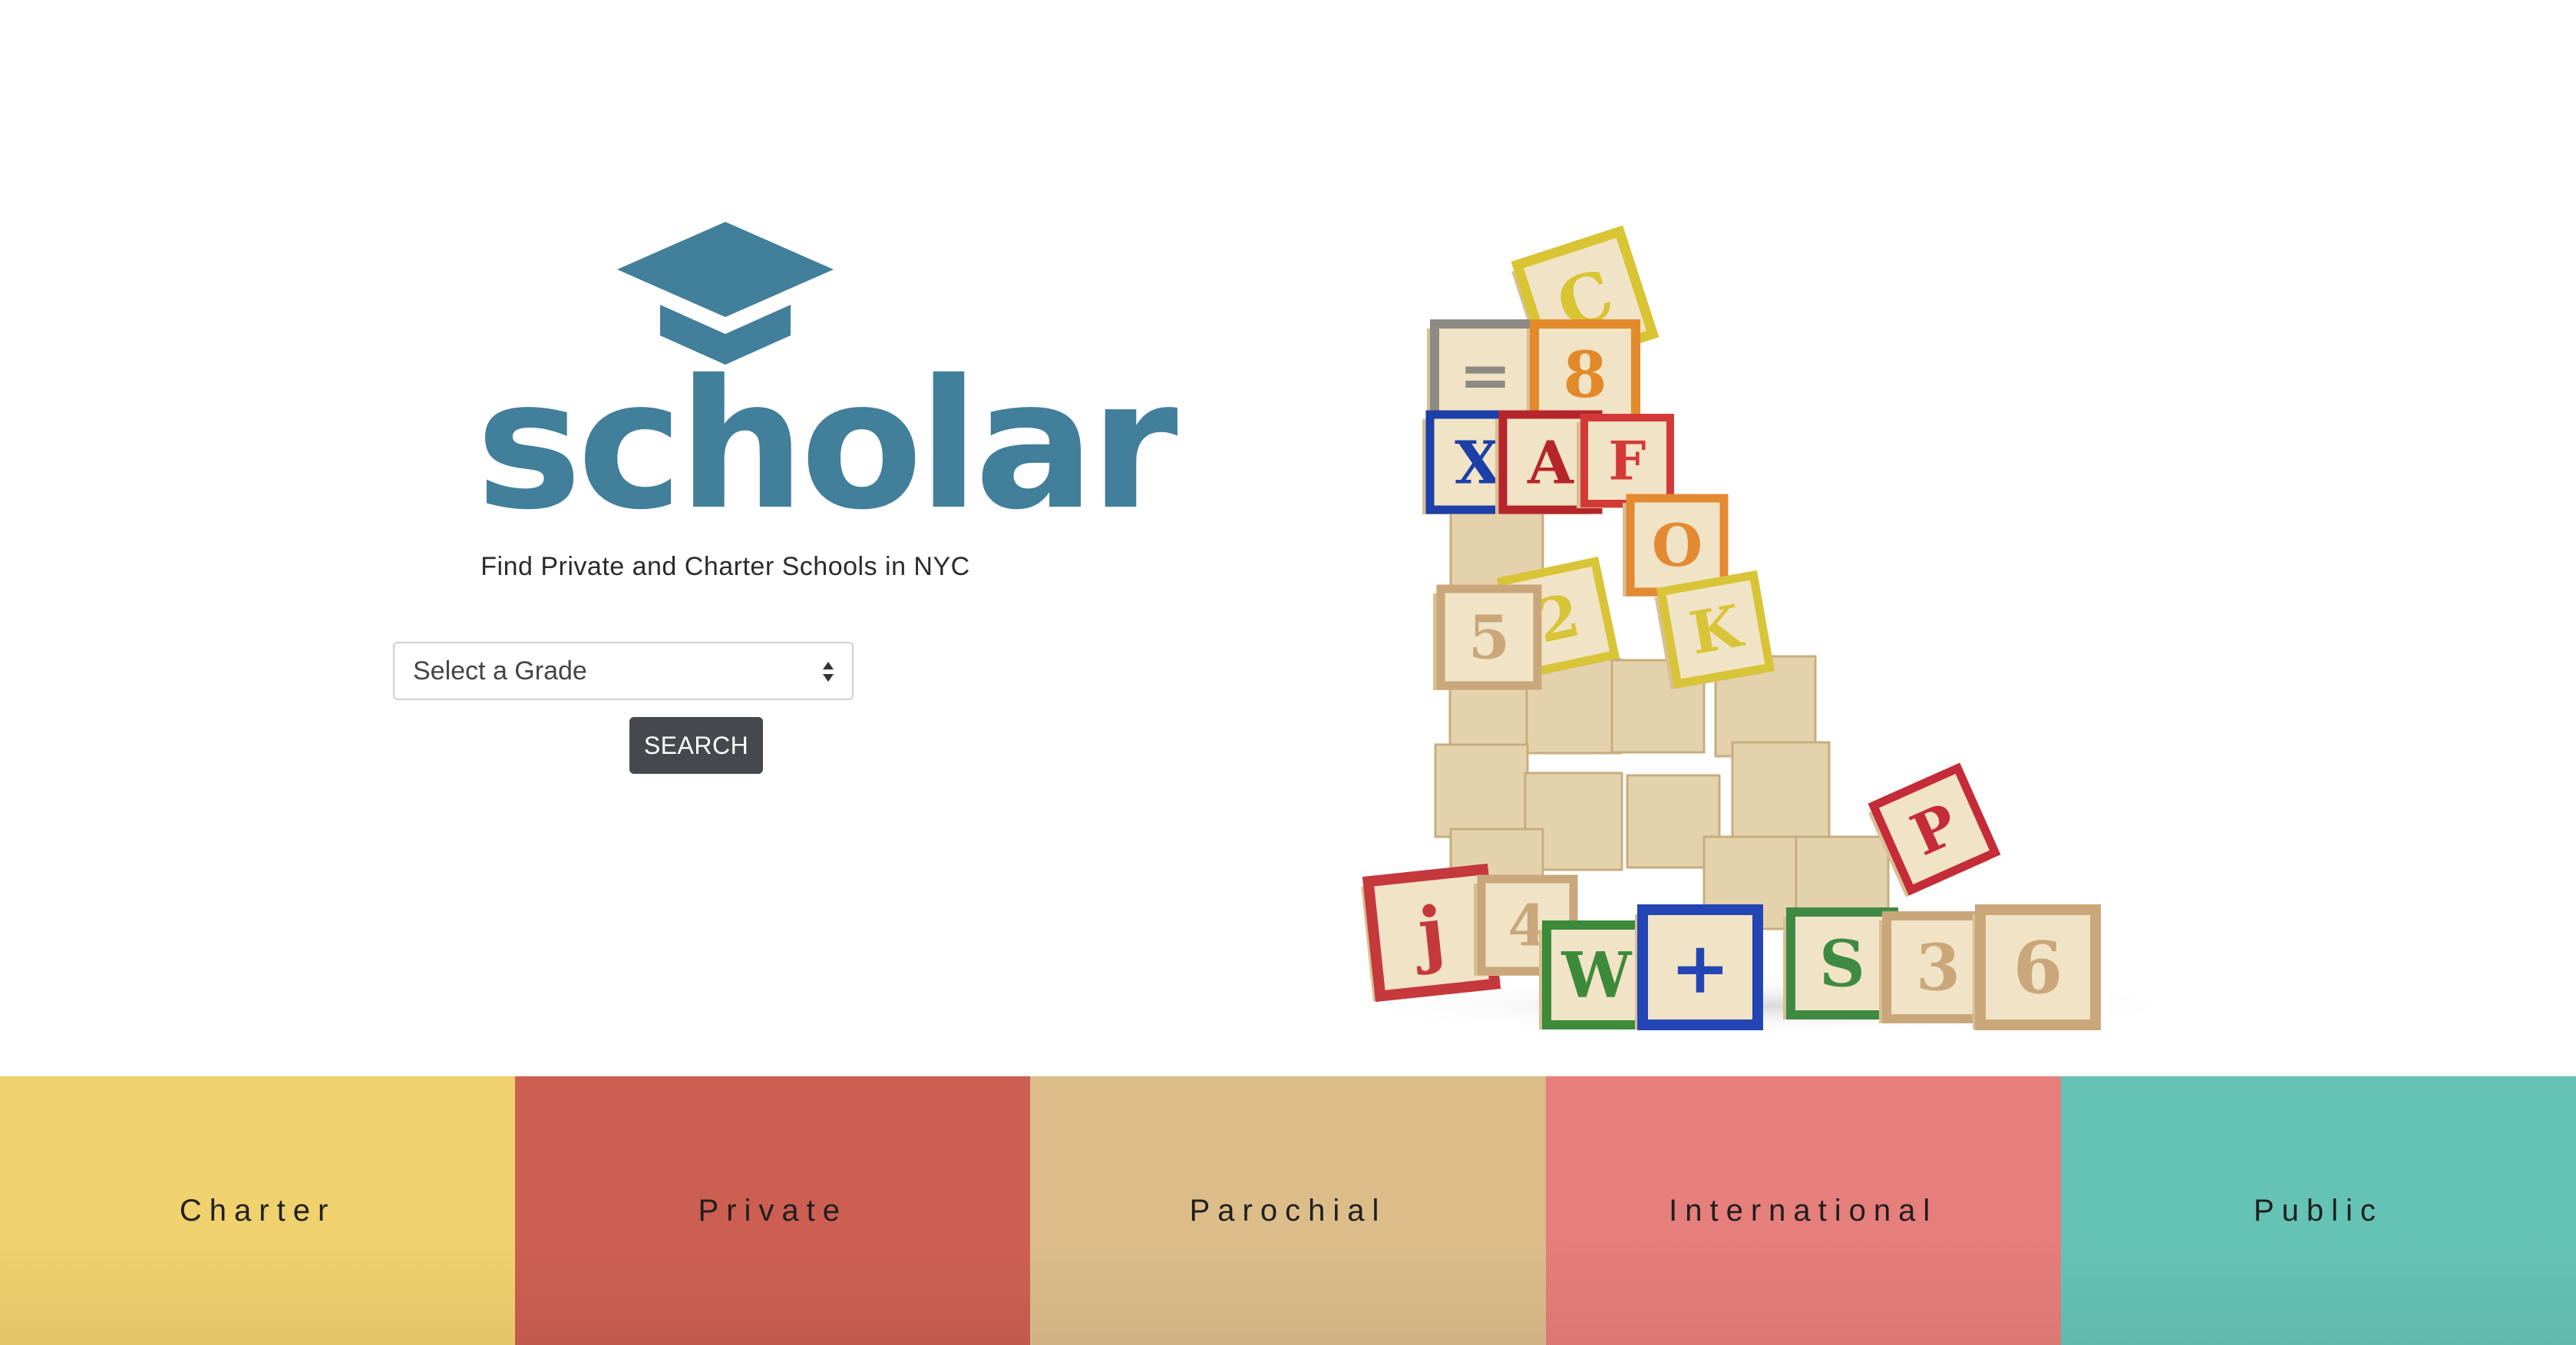 The width and height of the screenshot is (2576, 1345). I want to click on category-tile-charter: Charter, so click(258, 1210).